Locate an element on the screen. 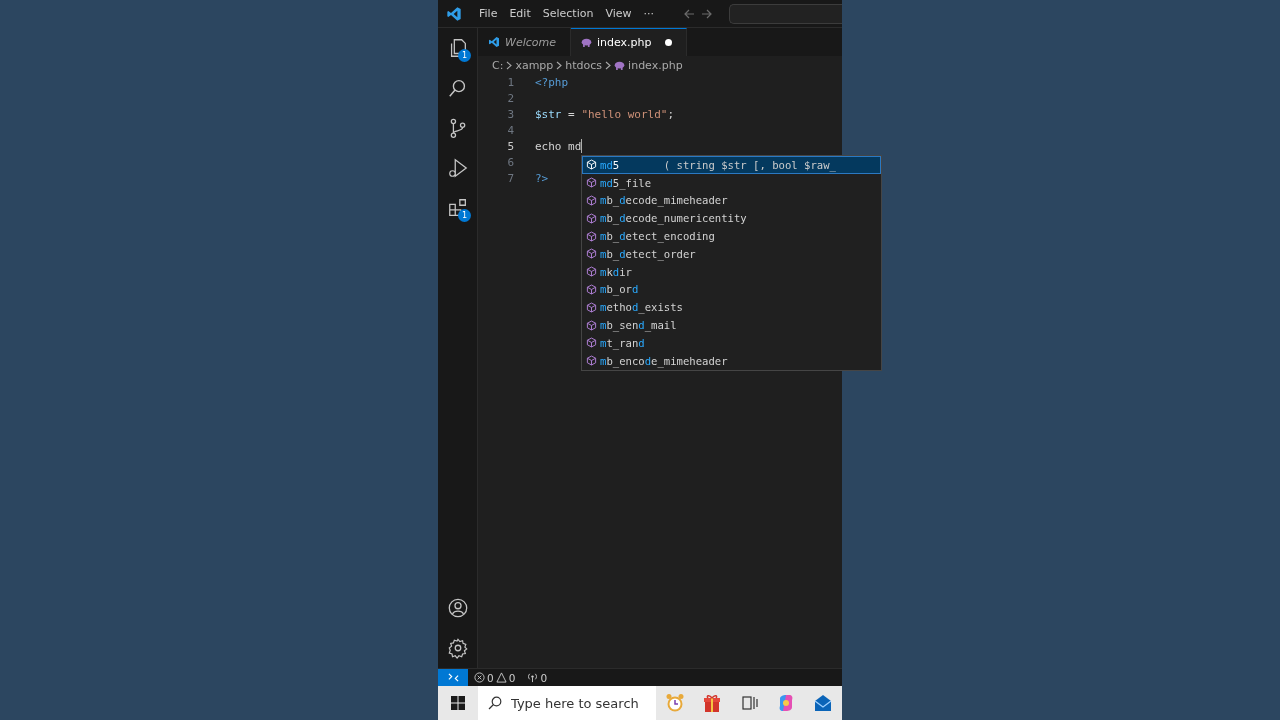 Image resolution: width=1280 pixels, height=720 pixels. line-number: 5 is located at coordinates (510, 146).